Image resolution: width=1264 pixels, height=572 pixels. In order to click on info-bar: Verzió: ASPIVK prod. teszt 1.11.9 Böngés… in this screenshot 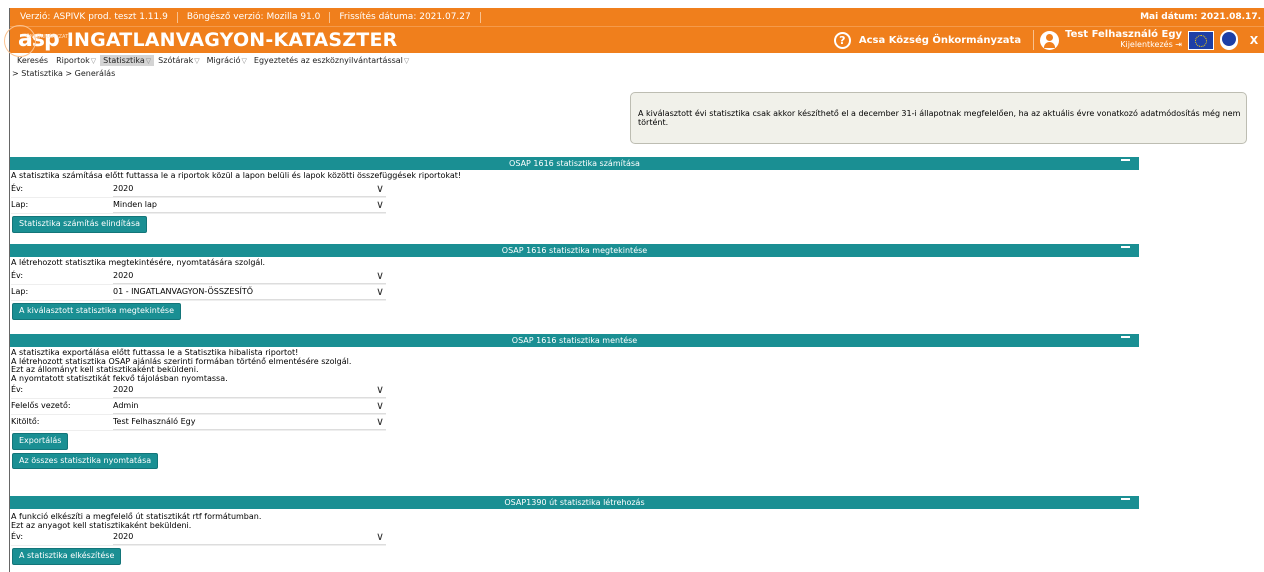, I will do `click(637, 17)`.